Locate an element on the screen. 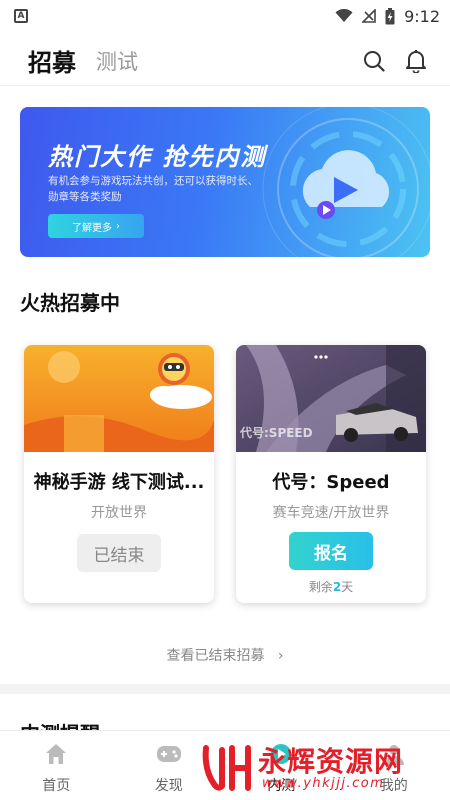 The image size is (450, 800). watermark-logo is located at coordinates (226, 768).